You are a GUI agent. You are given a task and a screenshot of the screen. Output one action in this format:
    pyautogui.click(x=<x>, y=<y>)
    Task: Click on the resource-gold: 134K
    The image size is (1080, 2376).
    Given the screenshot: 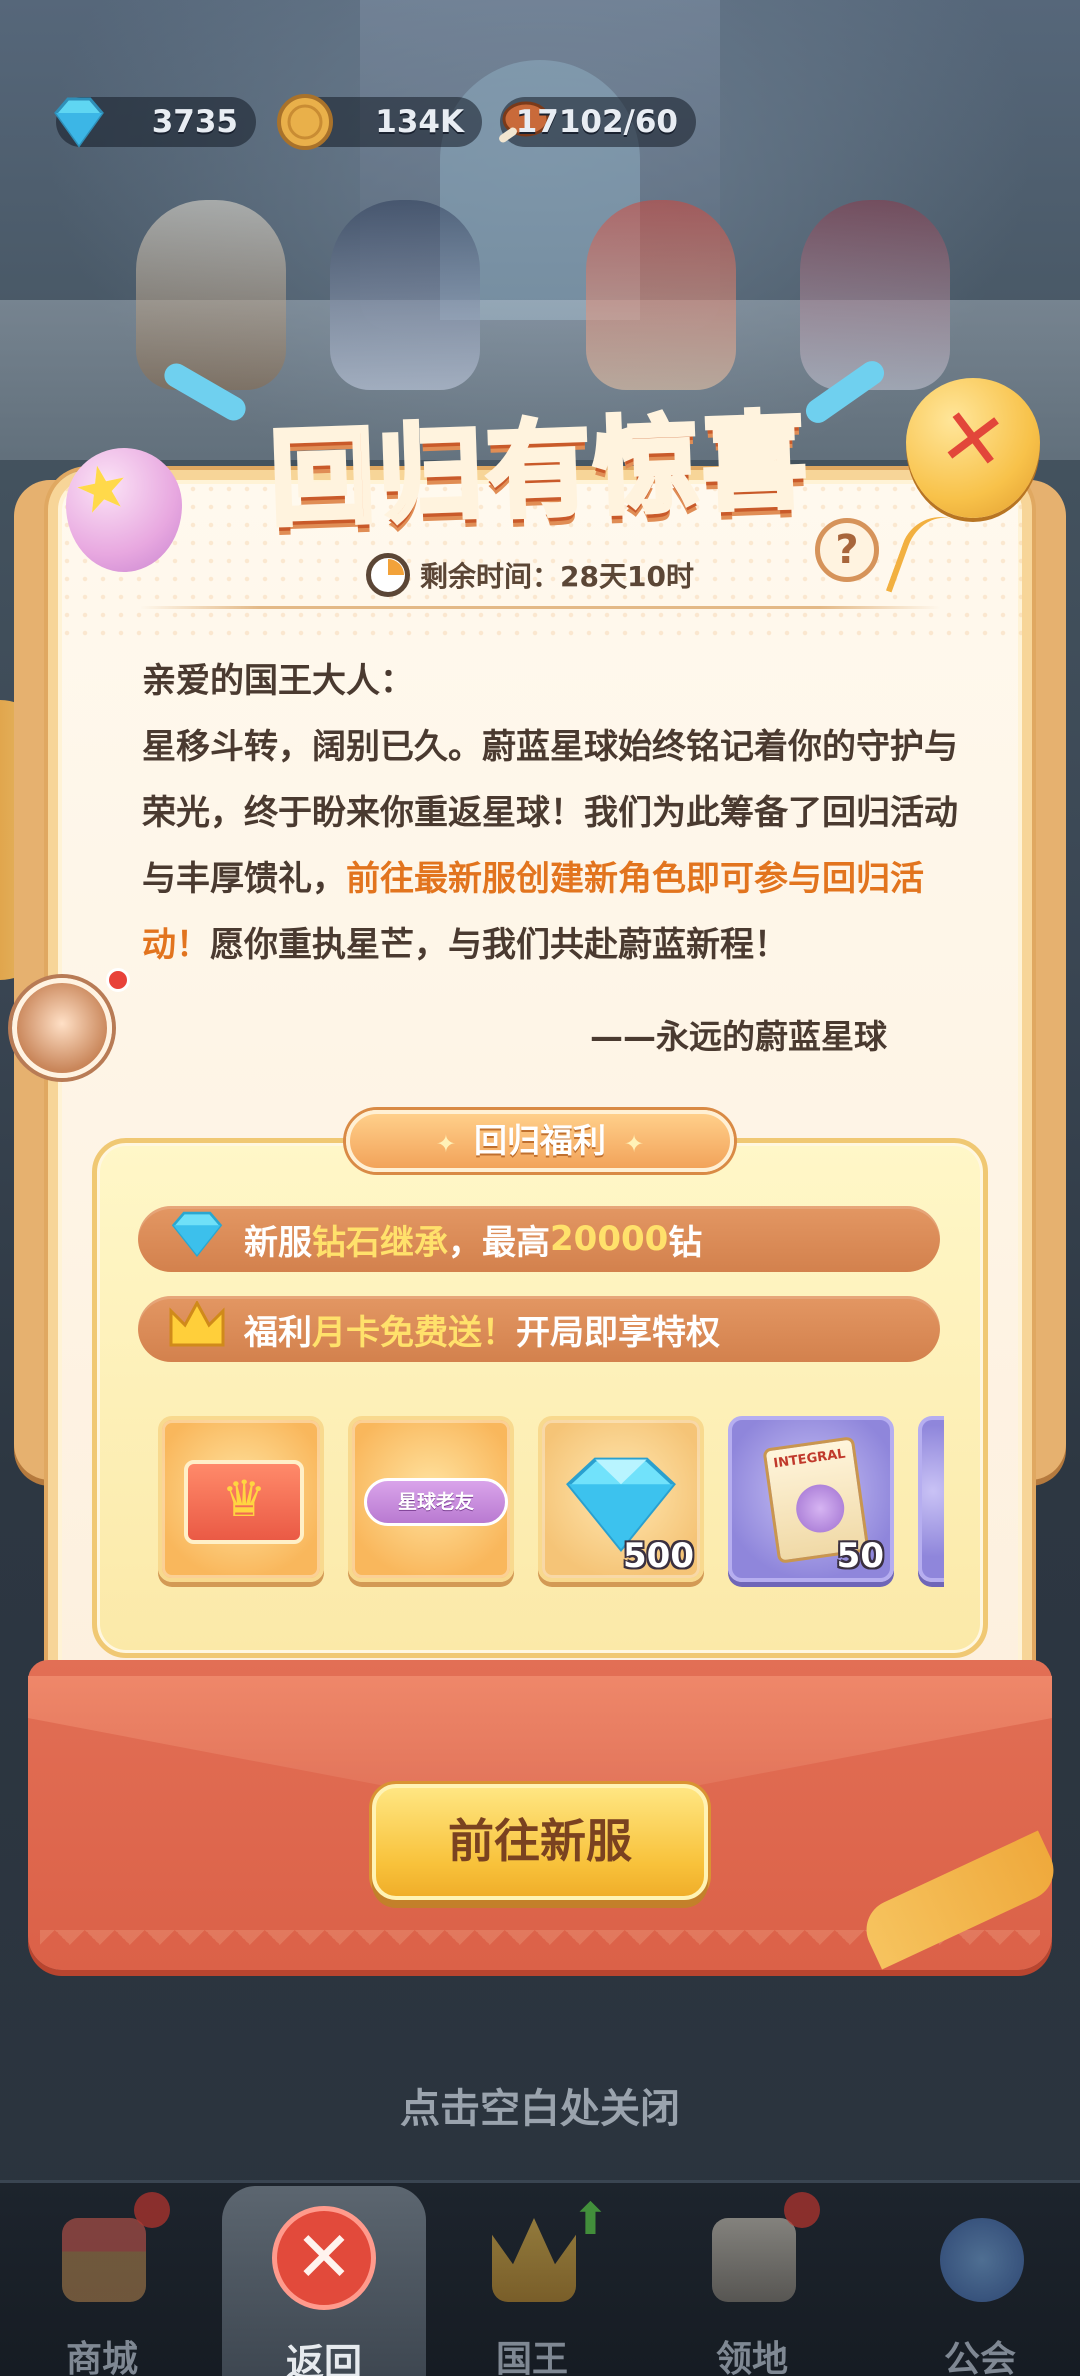 What is the action you would take?
    pyautogui.click(x=379, y=122)
    